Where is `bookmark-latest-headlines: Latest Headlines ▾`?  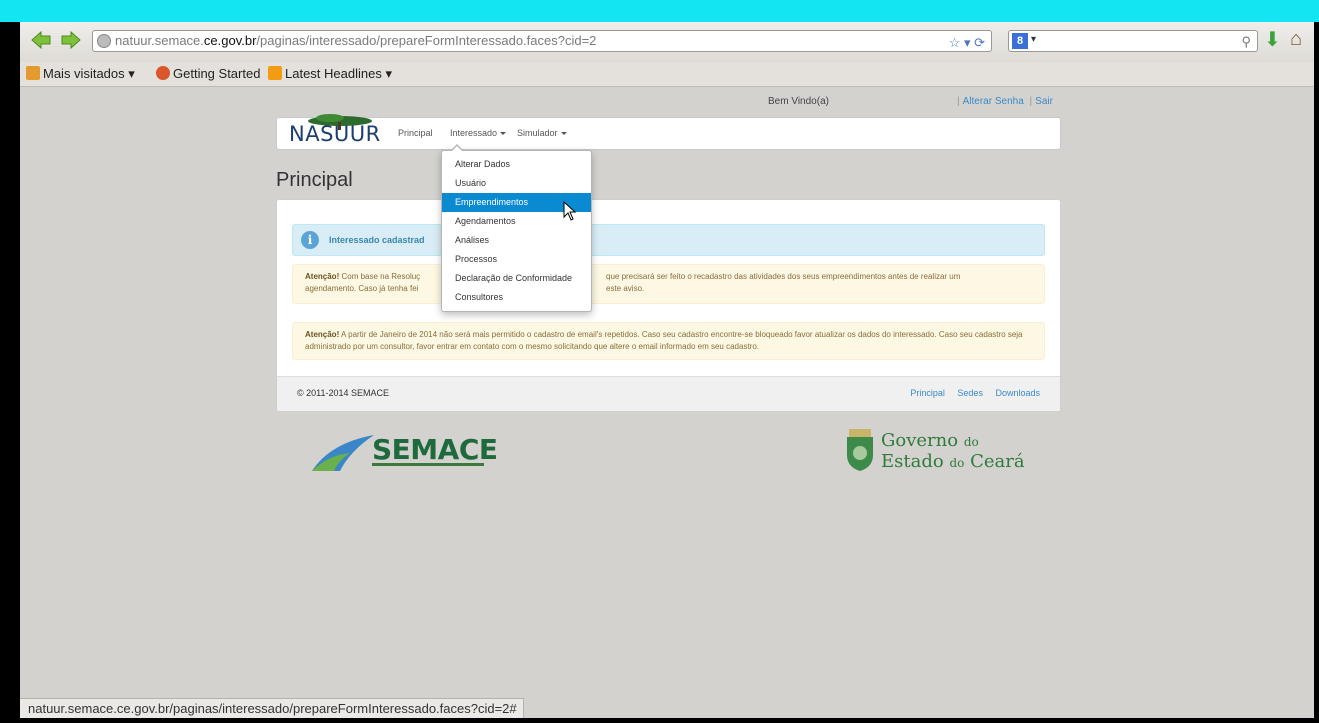 bookmark-latest-headlines: Latest Headlines ▾ is located at coordinates (330, 74).